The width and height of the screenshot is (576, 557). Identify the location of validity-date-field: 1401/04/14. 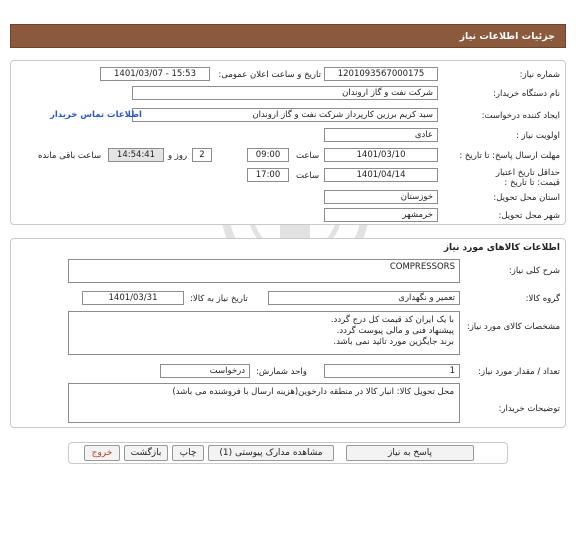
(381, 175).